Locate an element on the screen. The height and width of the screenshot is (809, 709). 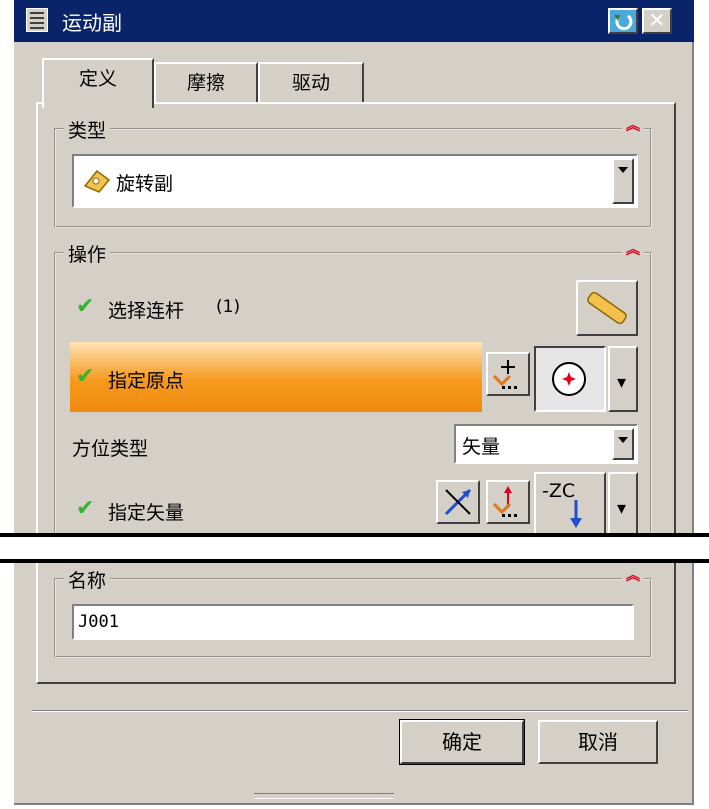
collapse-type-icon: ︽ is located at coordinates (633, 126).